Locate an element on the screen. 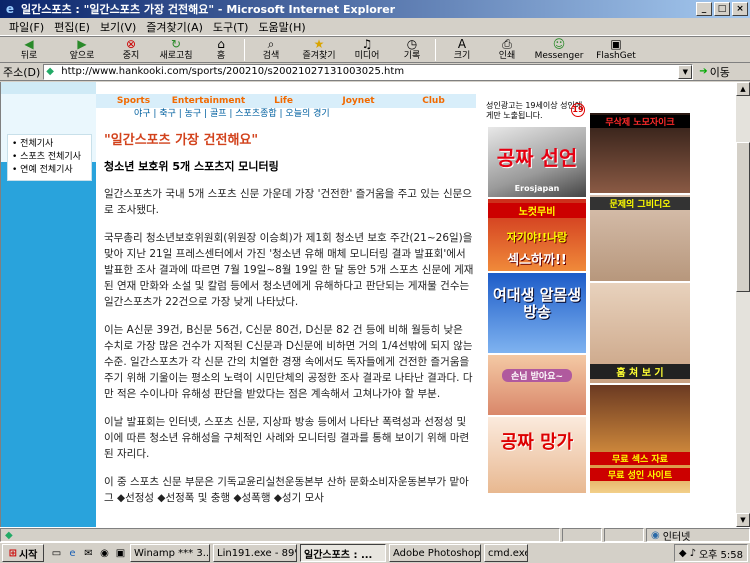 The image size is (750, 563). article-headline: "일간스포츠 가장 건전해요" is located at coordinates (181, 140).